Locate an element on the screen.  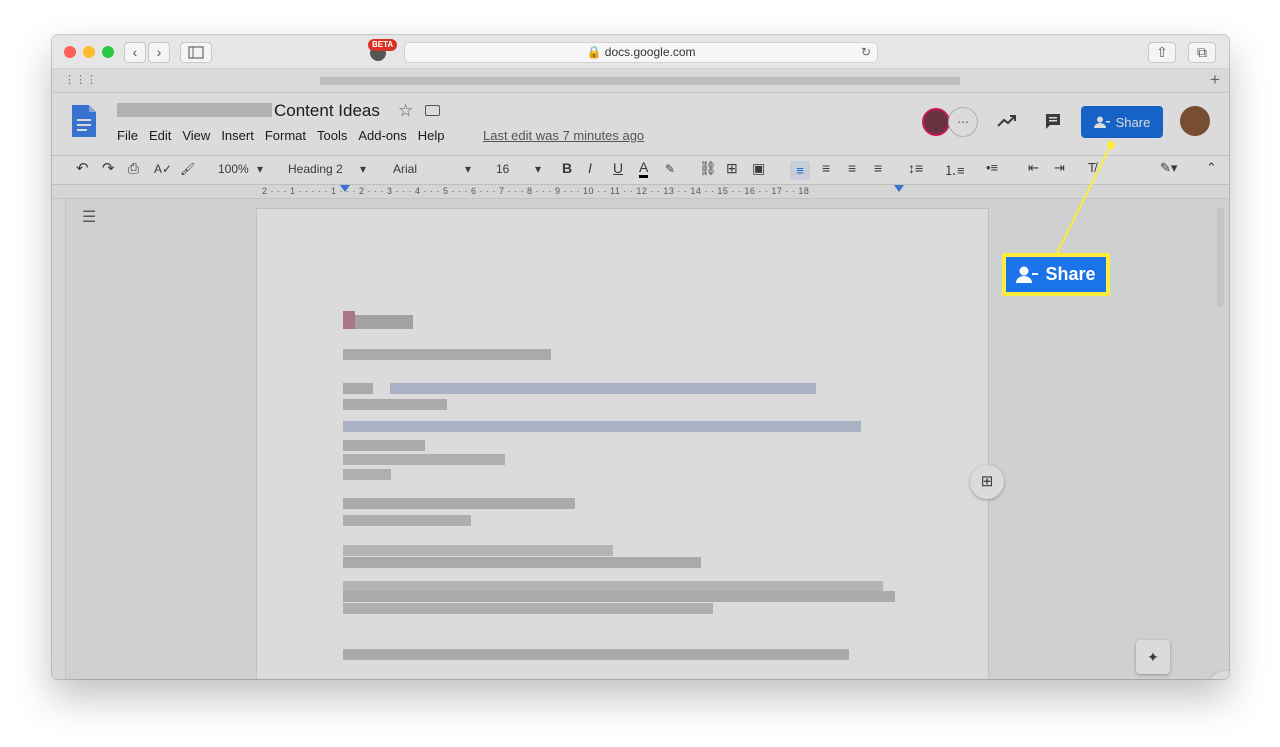
person-add-icon is located at coordinates (1027, 274).